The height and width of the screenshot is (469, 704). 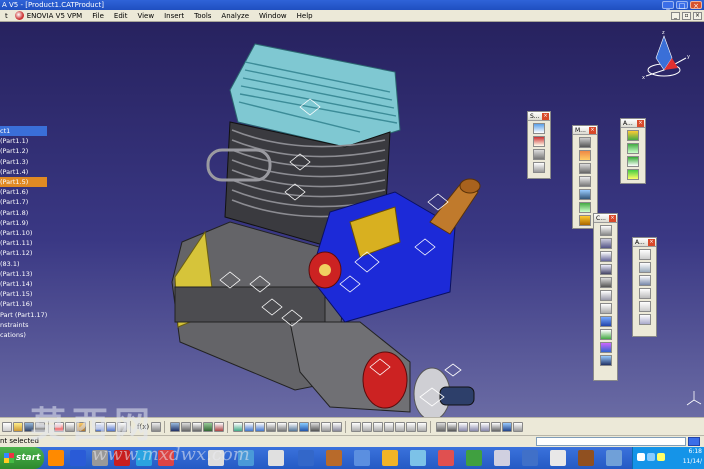 I want to click on zoom-out-icon, so click(x=282, y=426).